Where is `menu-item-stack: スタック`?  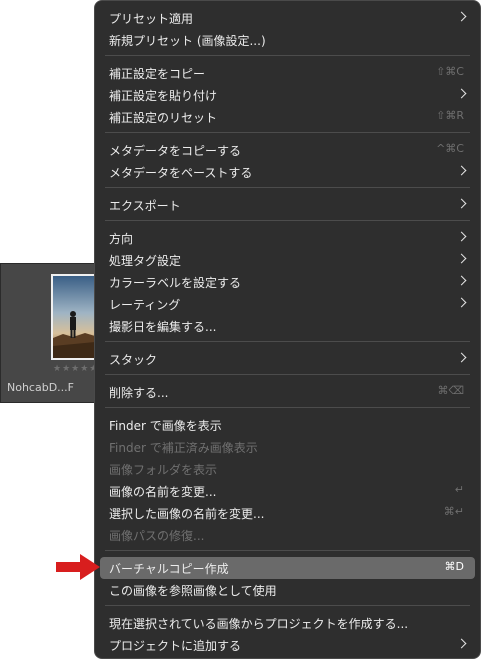 menu-item-stack: スタック is located at coordinates (287, 359).